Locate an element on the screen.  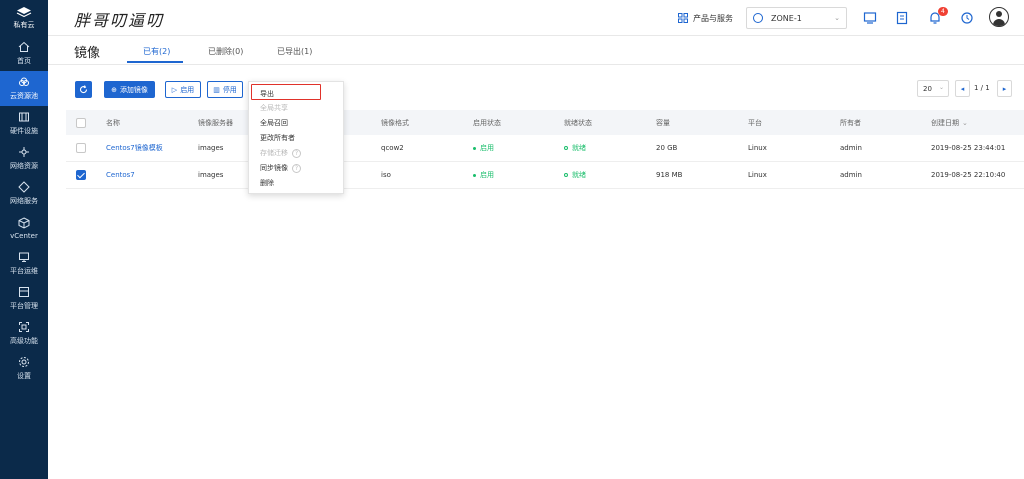
col-header-format: 镜像格式 is located at coordinates (395, 122).